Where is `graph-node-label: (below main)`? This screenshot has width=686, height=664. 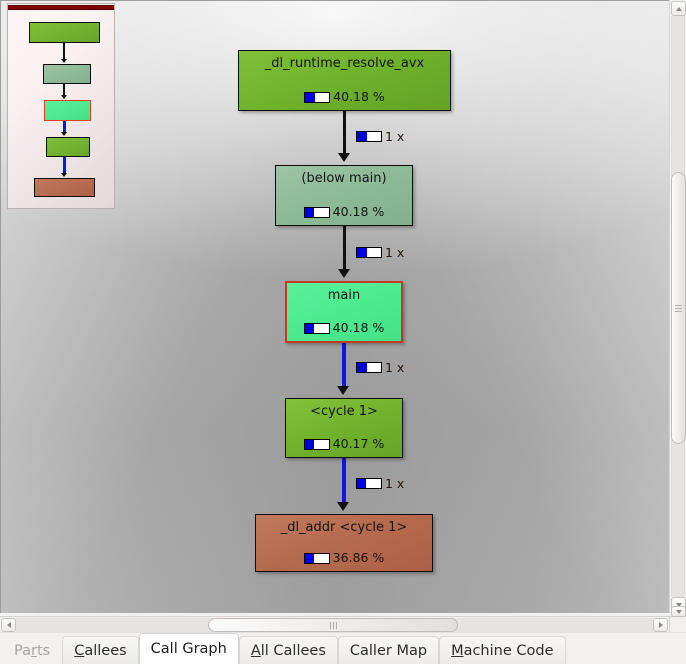
graph-node-label: (below main) is located at coordinates (344, 178).